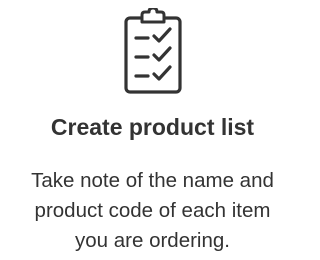 The height and width of the screenshot is (260, 320). I want to click on clipboard-checklist-icon, so click(153, 52).